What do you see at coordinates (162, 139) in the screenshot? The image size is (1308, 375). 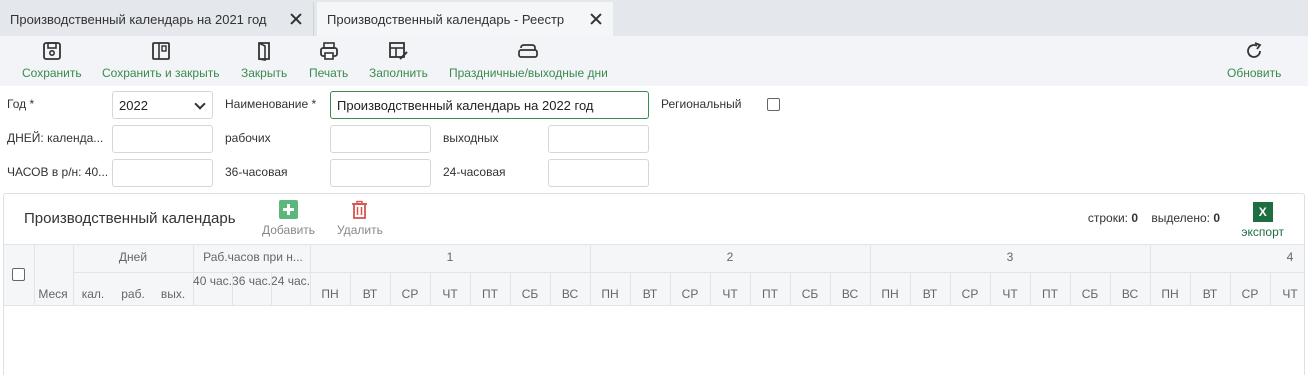 I see `days-calendar-input` at bounding box center [162, 139].